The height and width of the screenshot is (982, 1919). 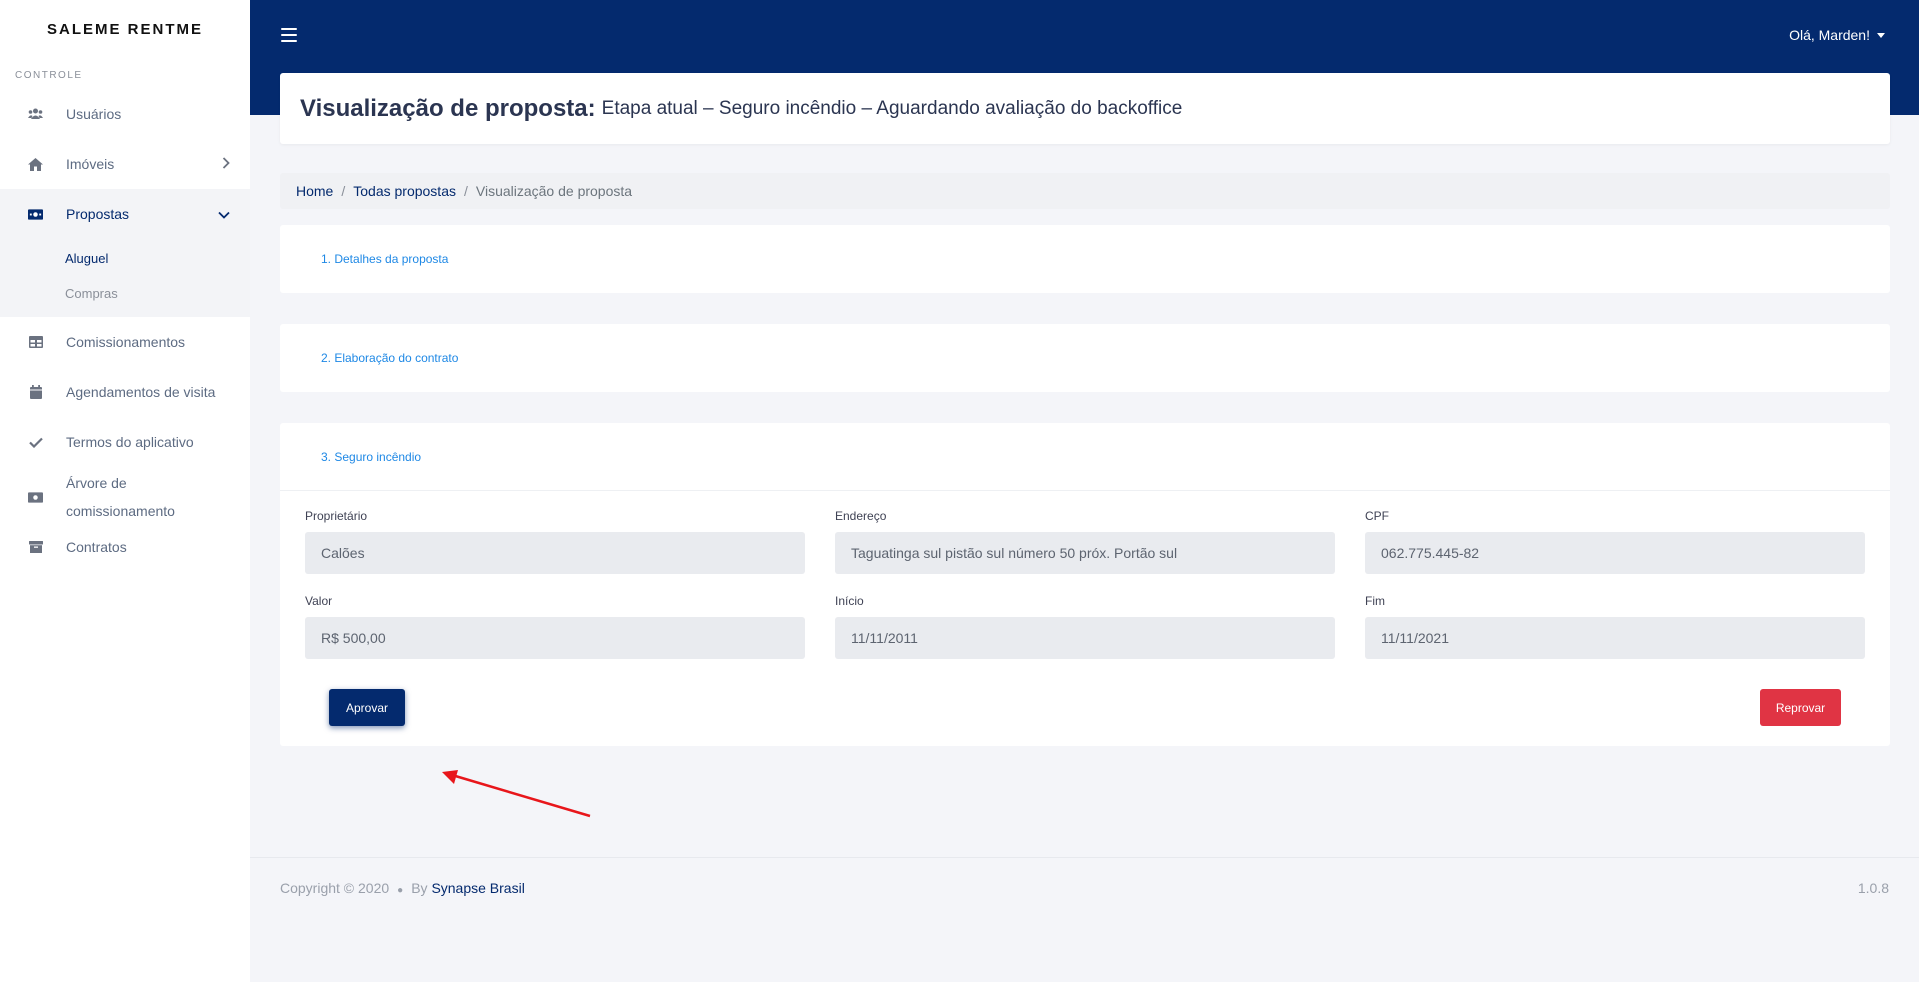 I want to click on caret-down-icon, so click(x=1881, y=35).